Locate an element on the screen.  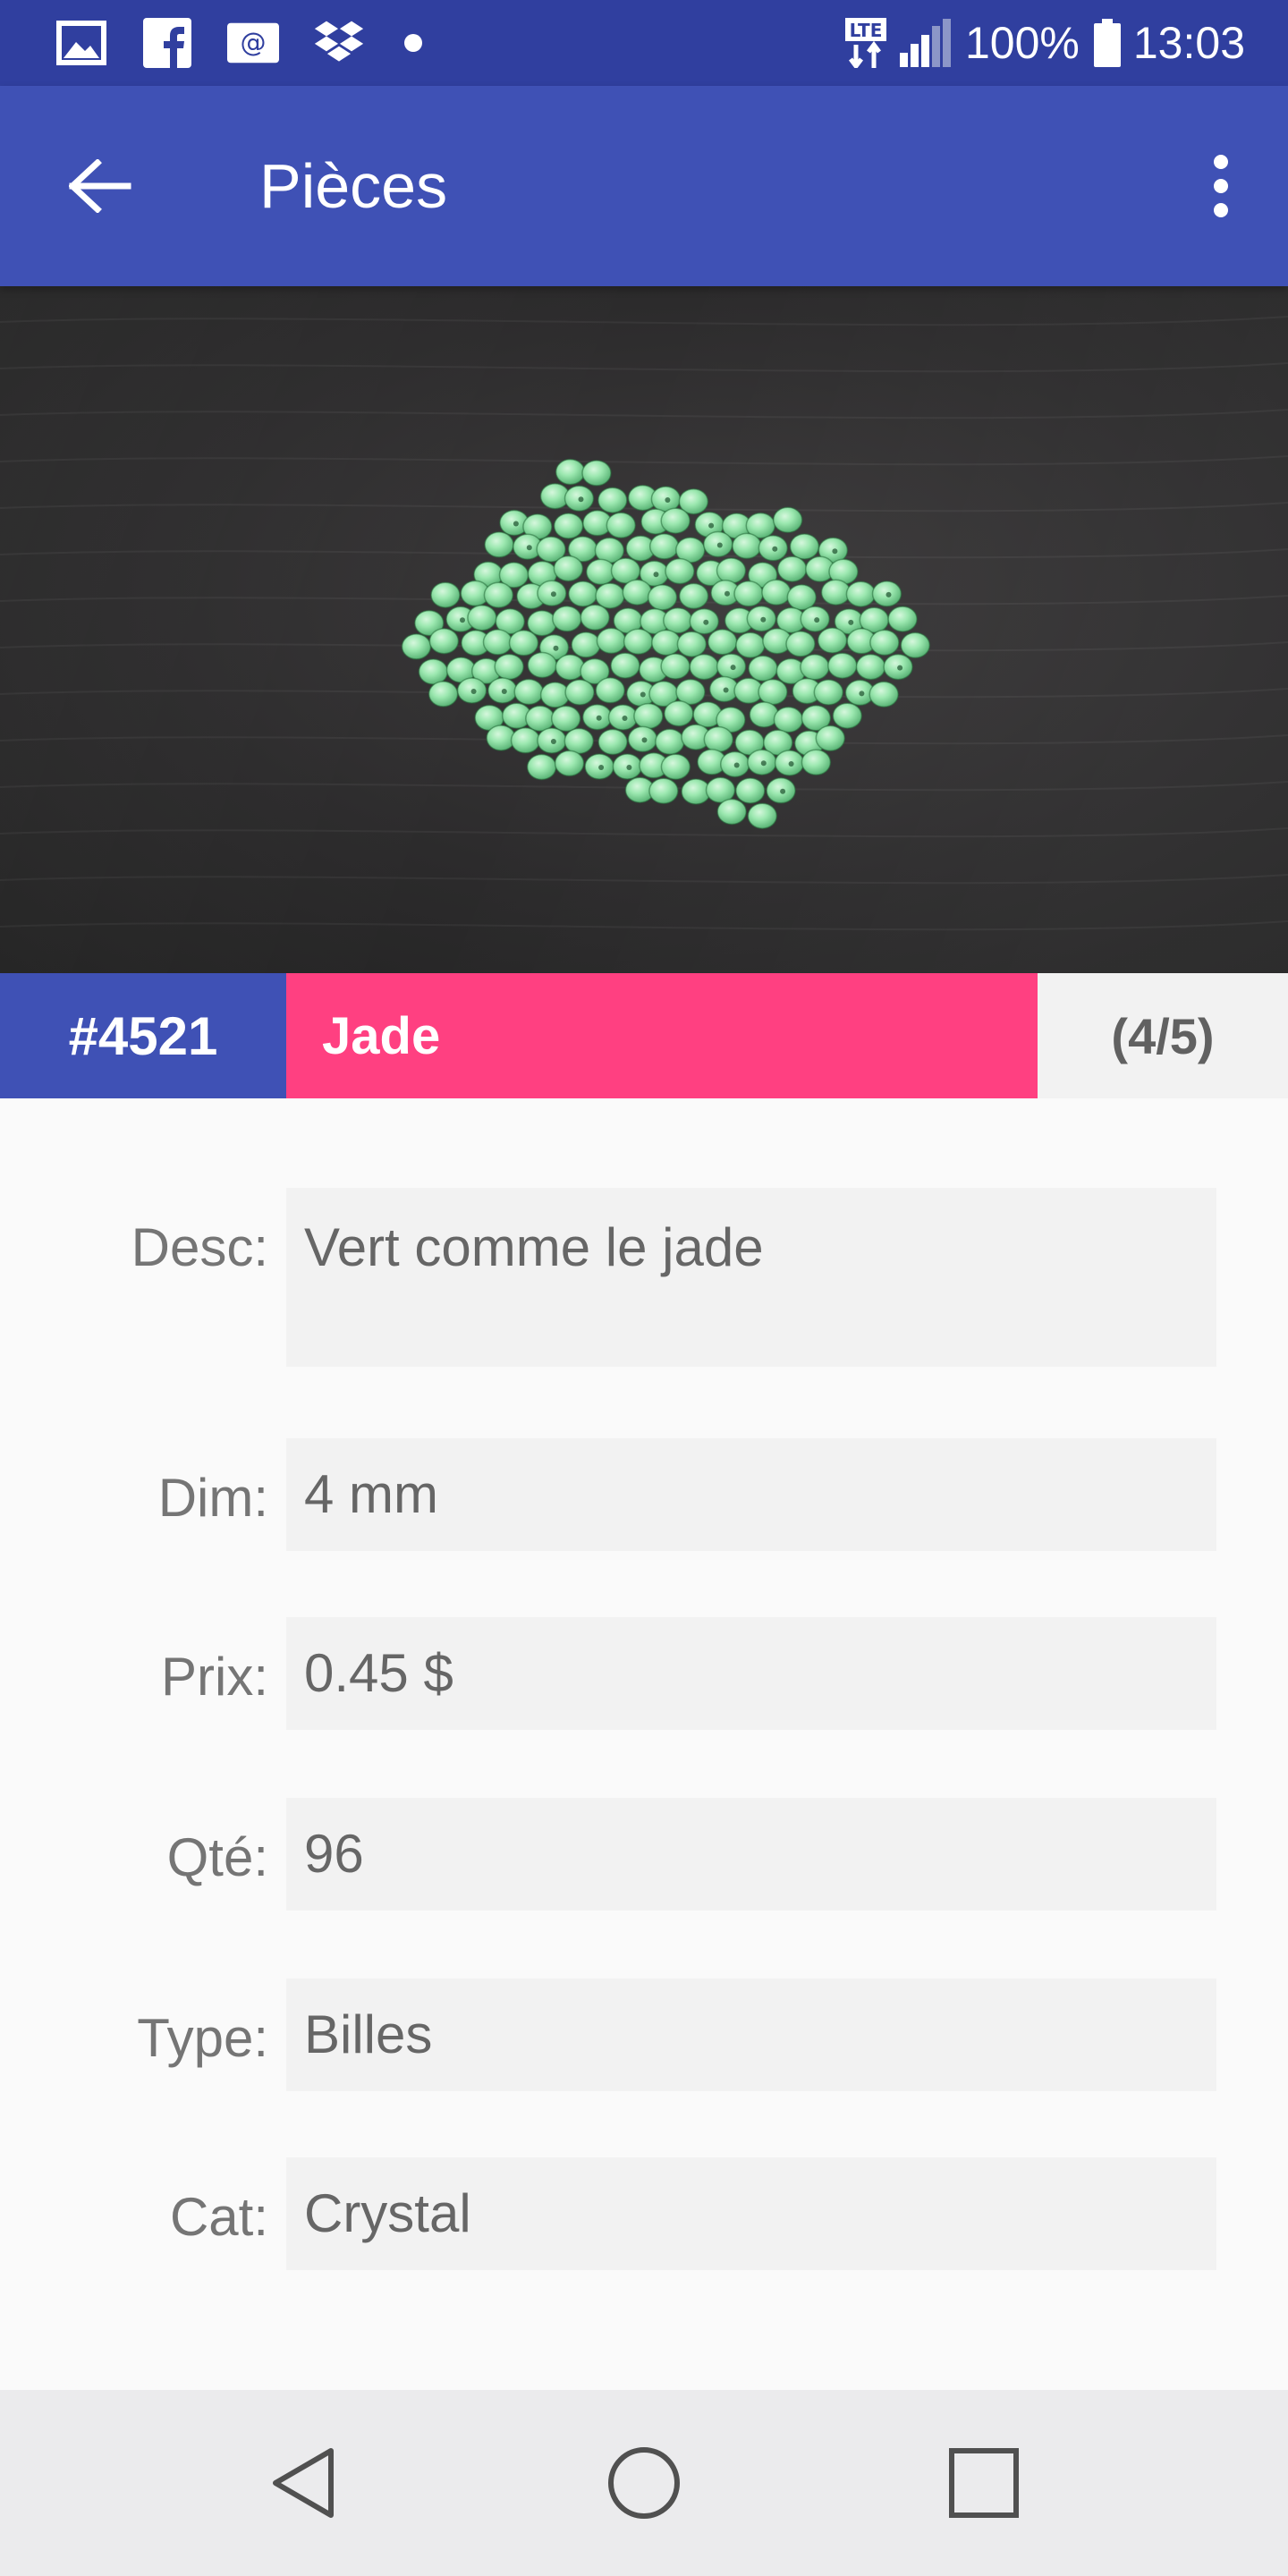
back-button is located at coordinates (100, 186).